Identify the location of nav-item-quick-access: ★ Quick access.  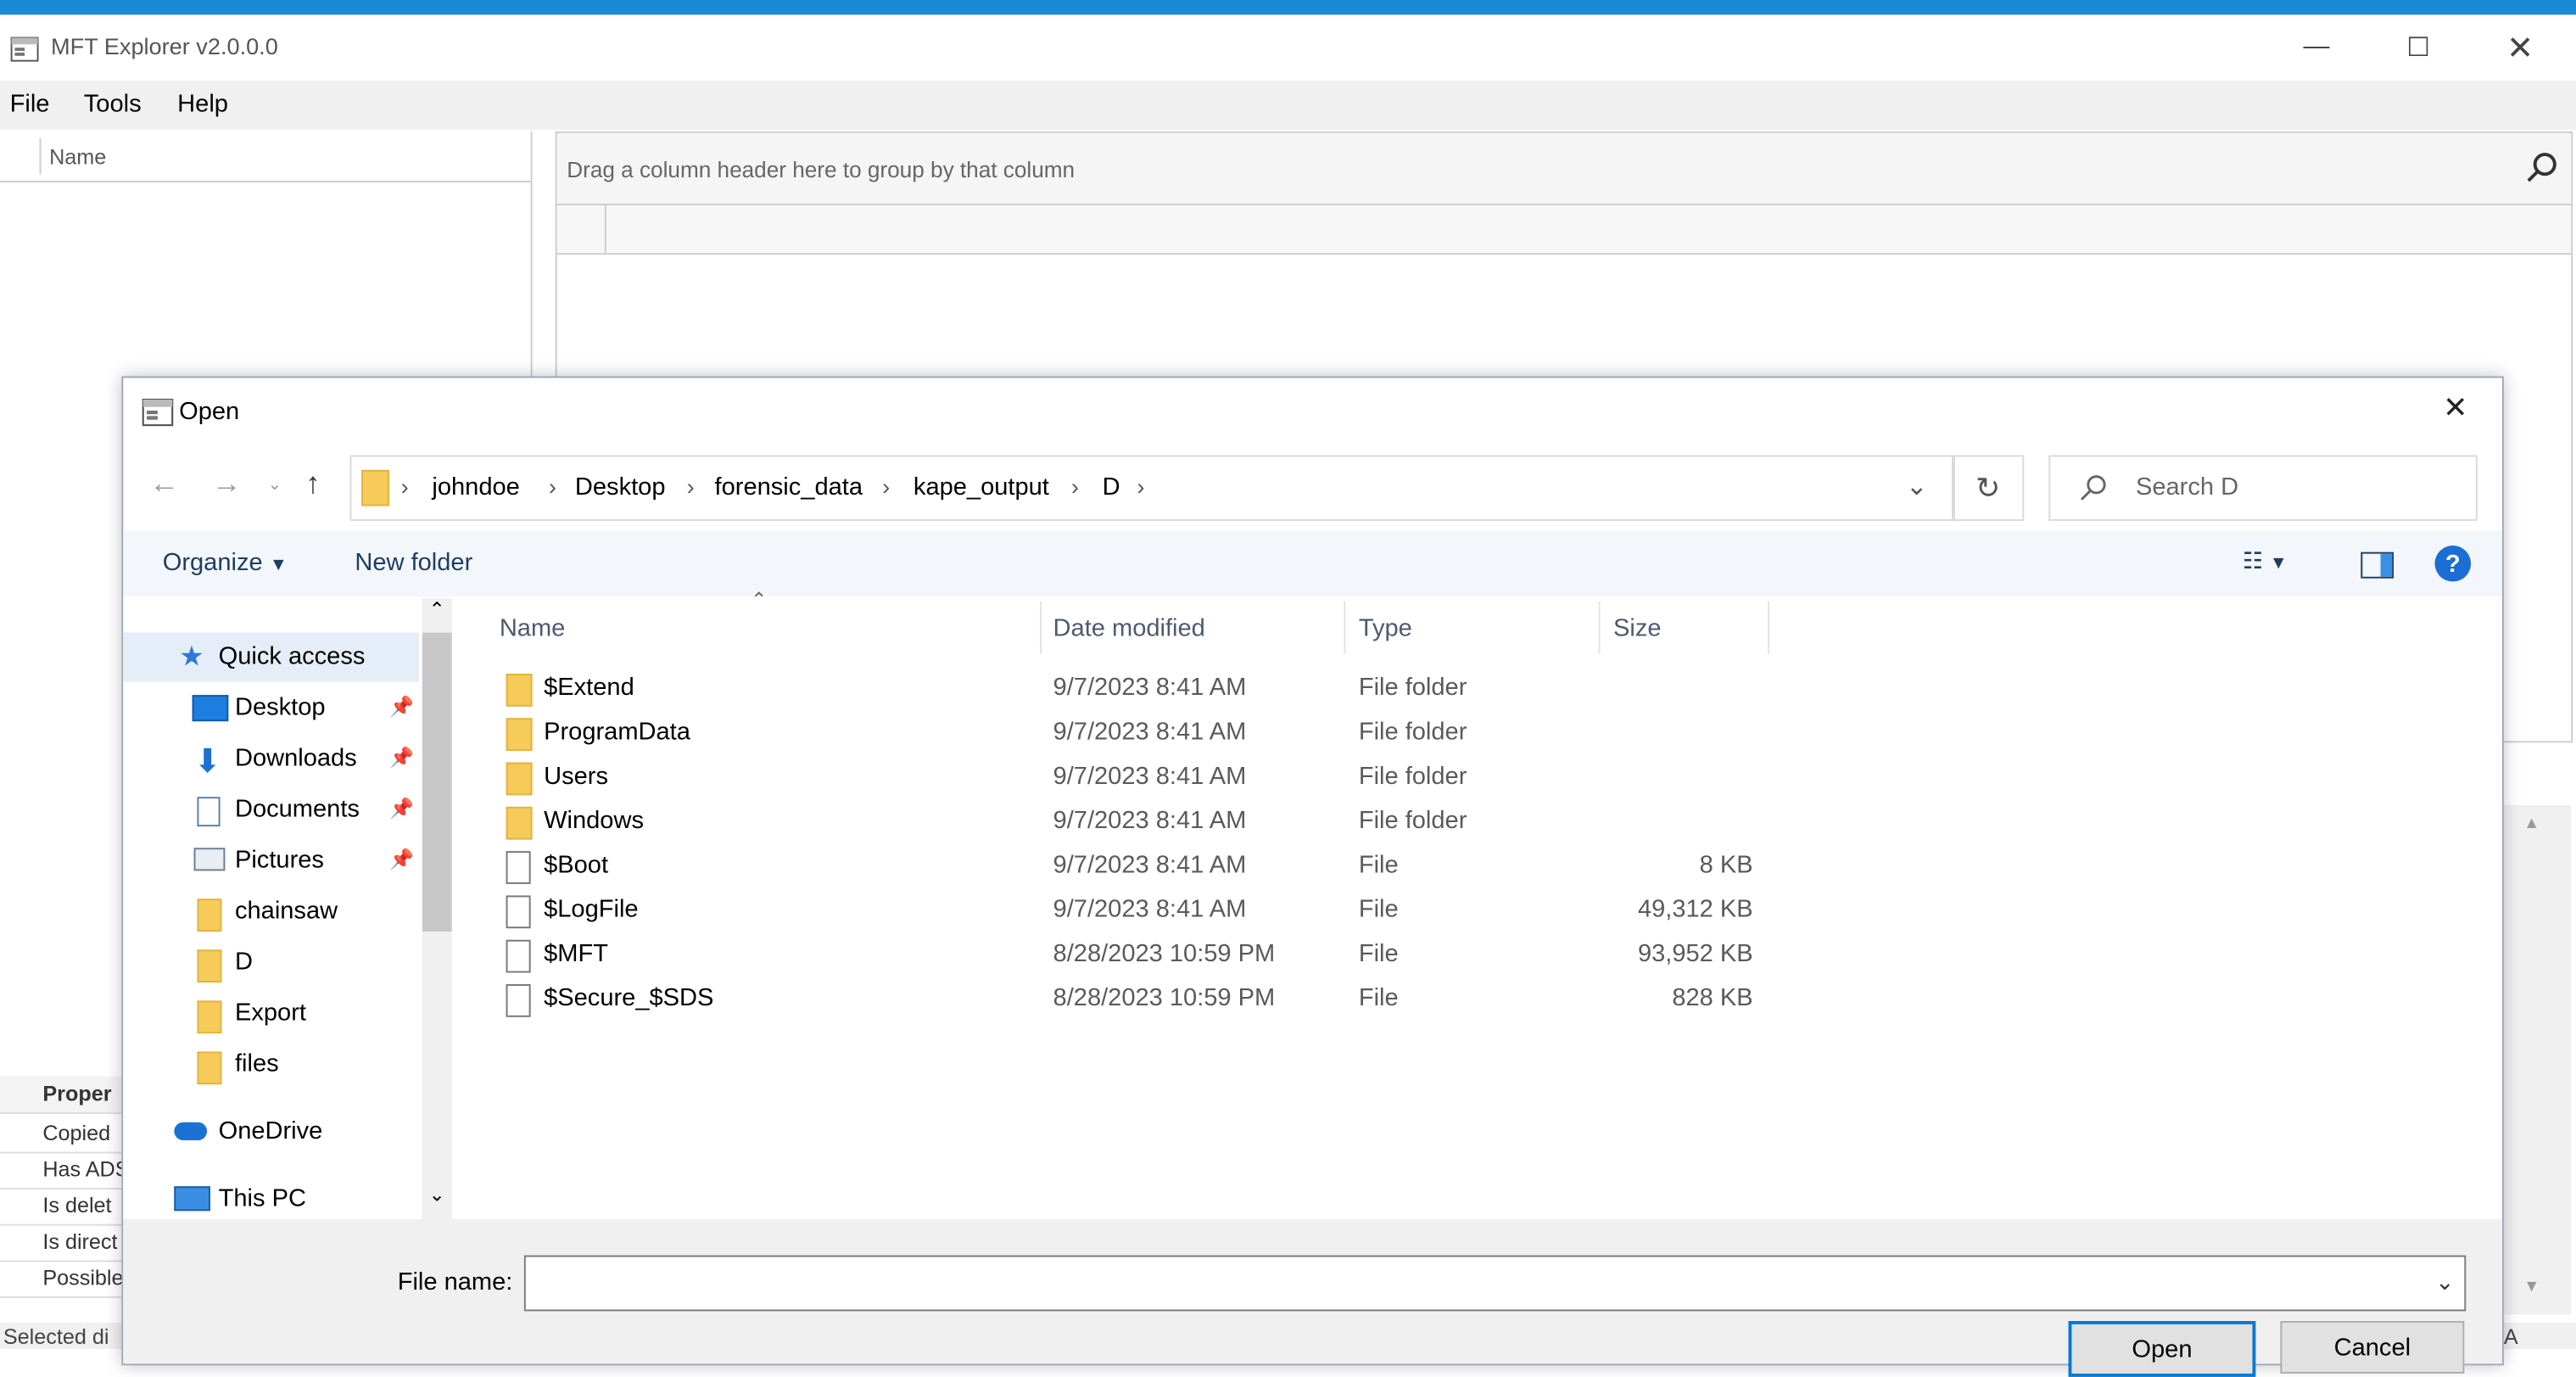
(271, 657).